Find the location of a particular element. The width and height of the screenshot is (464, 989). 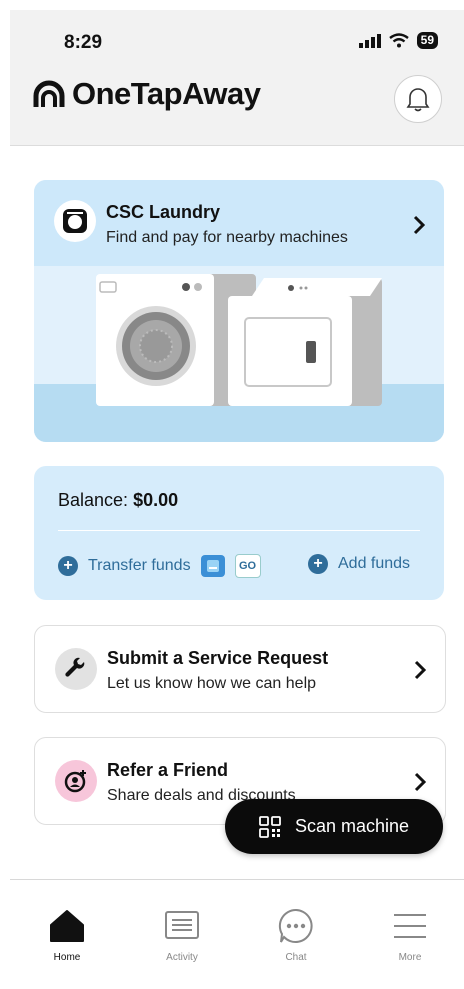

laundry-title: CSC Laundry is located at coordinates (163, 212).